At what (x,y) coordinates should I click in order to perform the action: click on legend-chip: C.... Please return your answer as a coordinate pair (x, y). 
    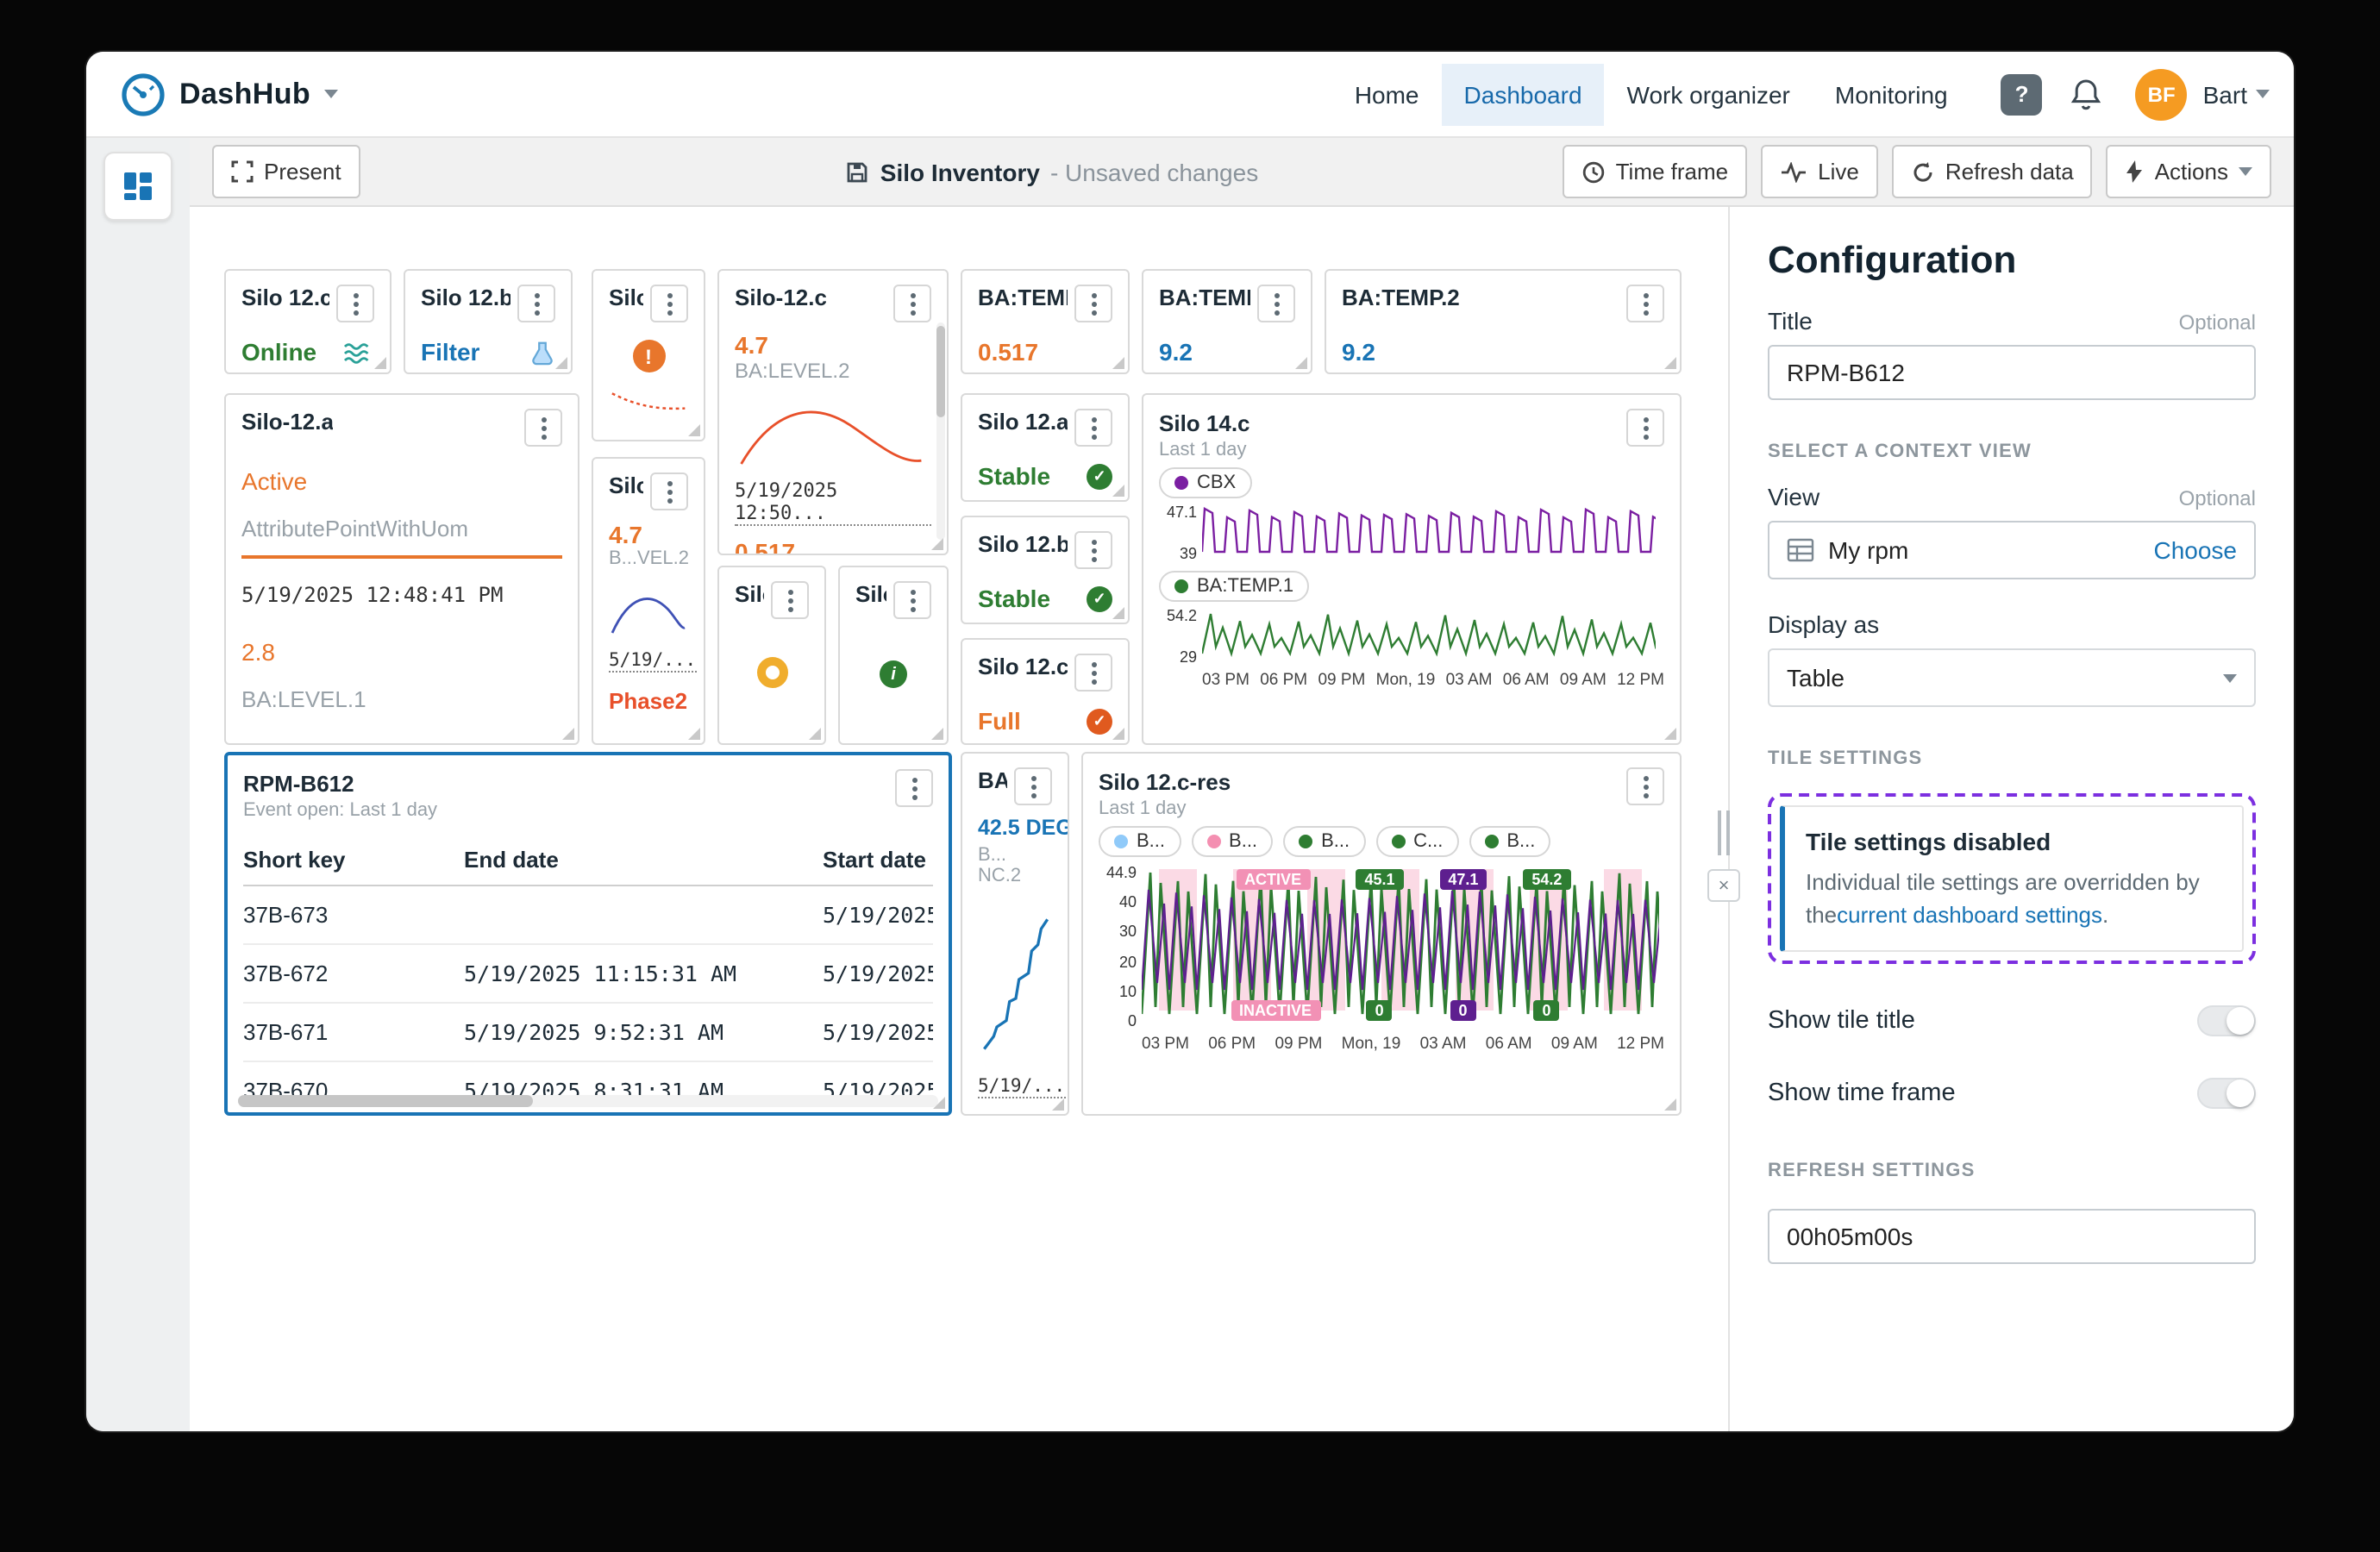
    Looking at the image, I should click on (1417, 842).